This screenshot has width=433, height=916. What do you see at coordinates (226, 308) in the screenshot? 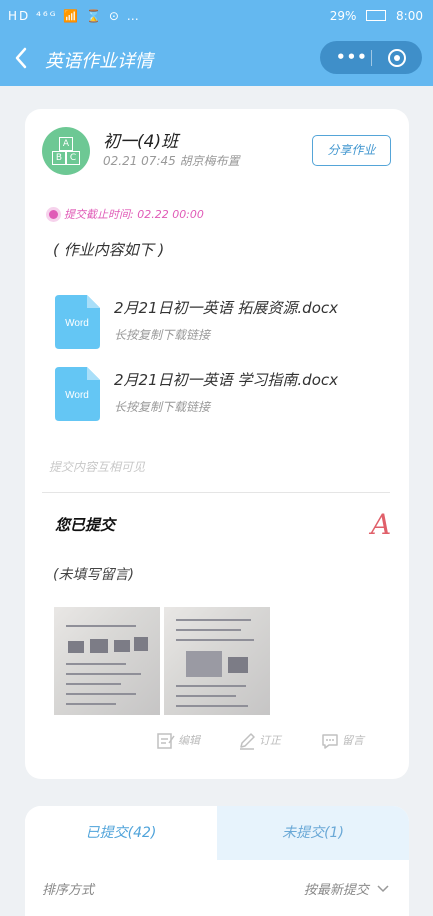
I see `file-name: 2月21日初一英语 拓展资源.docx` at bounding box center [226, 308].